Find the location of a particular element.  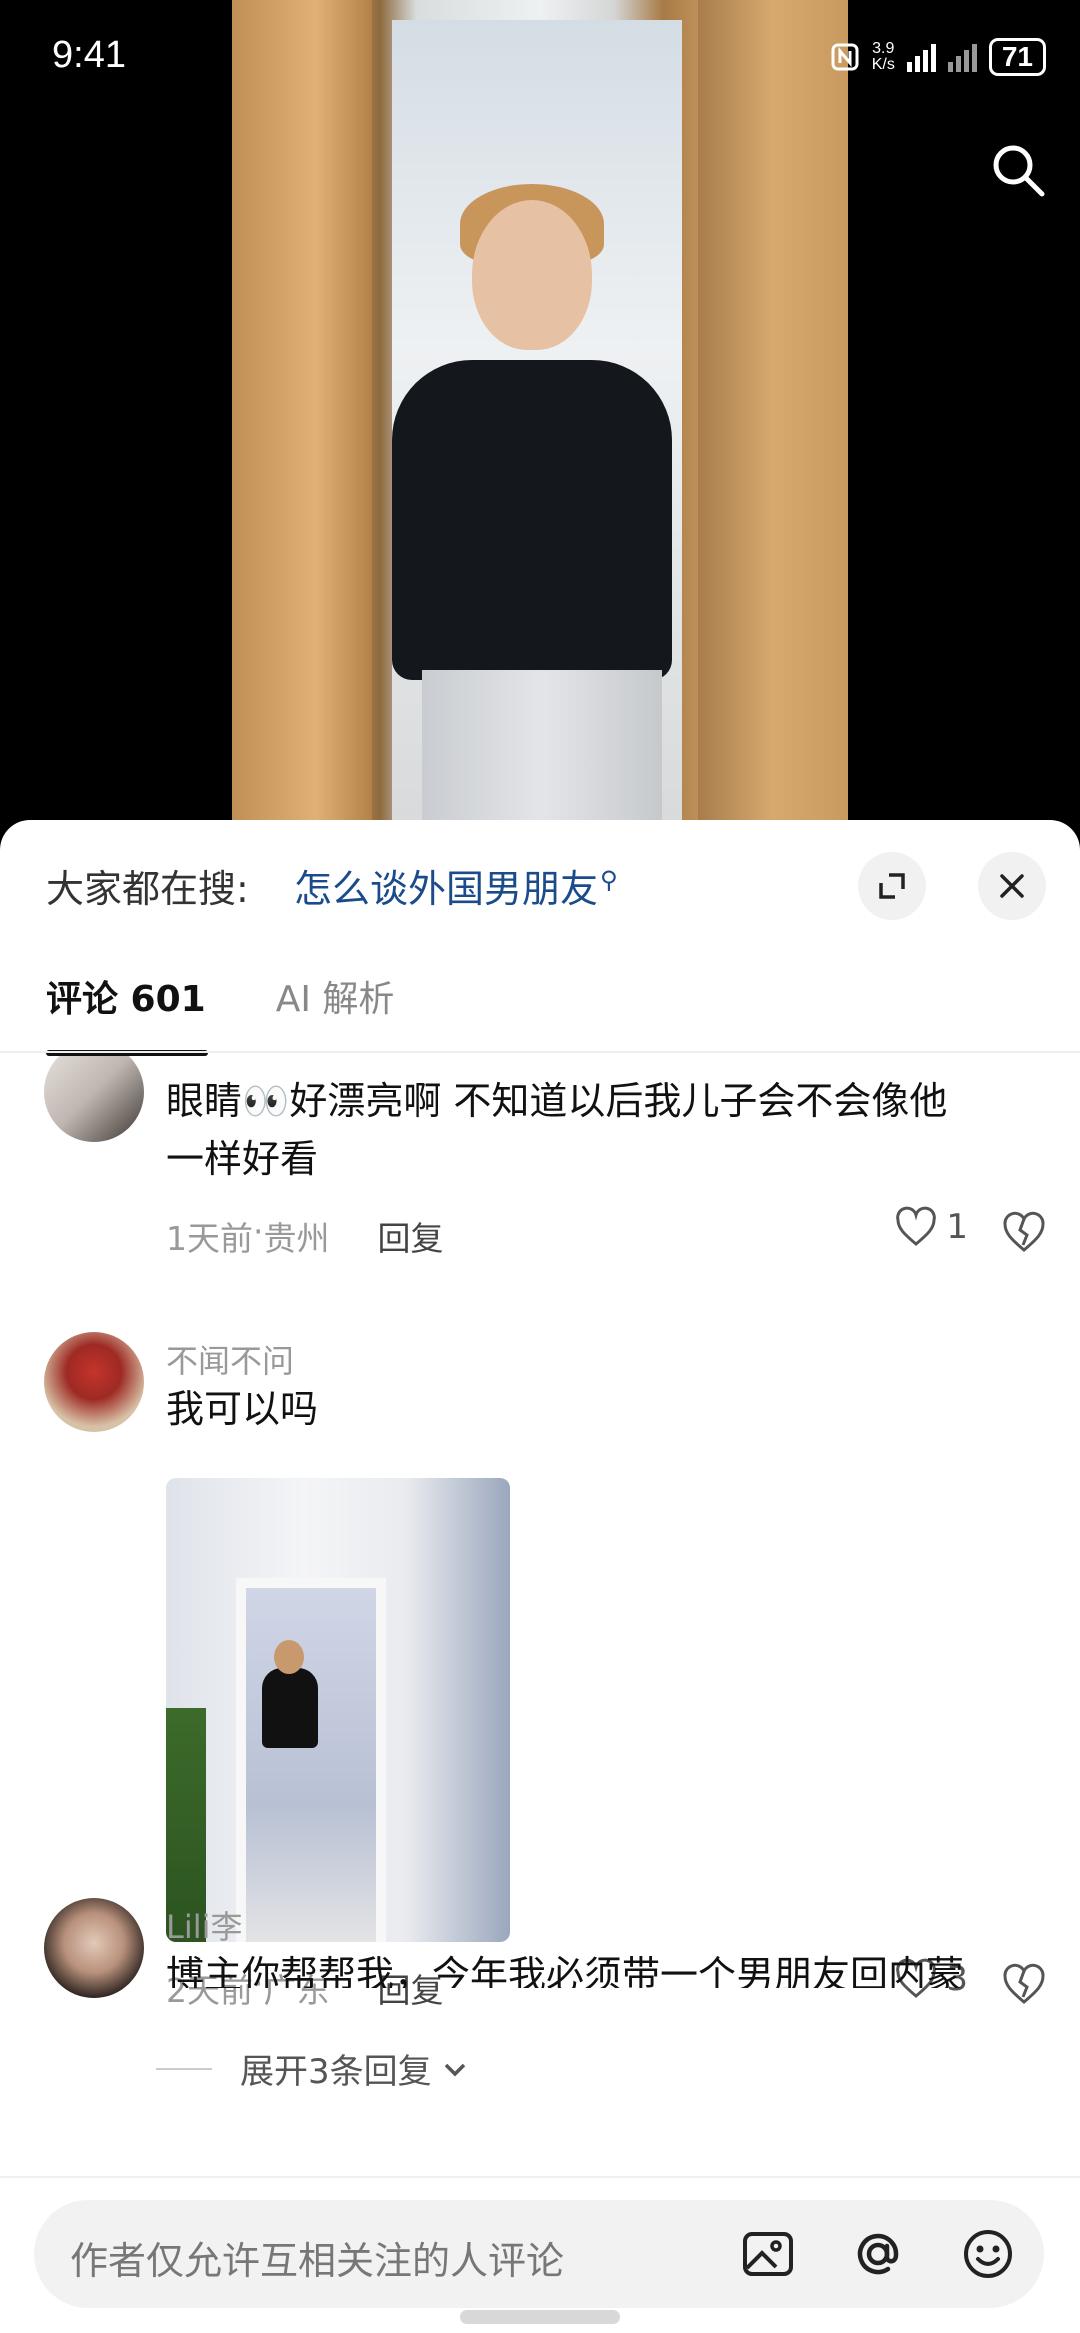

close-button is located at coordinates (1012, 886).